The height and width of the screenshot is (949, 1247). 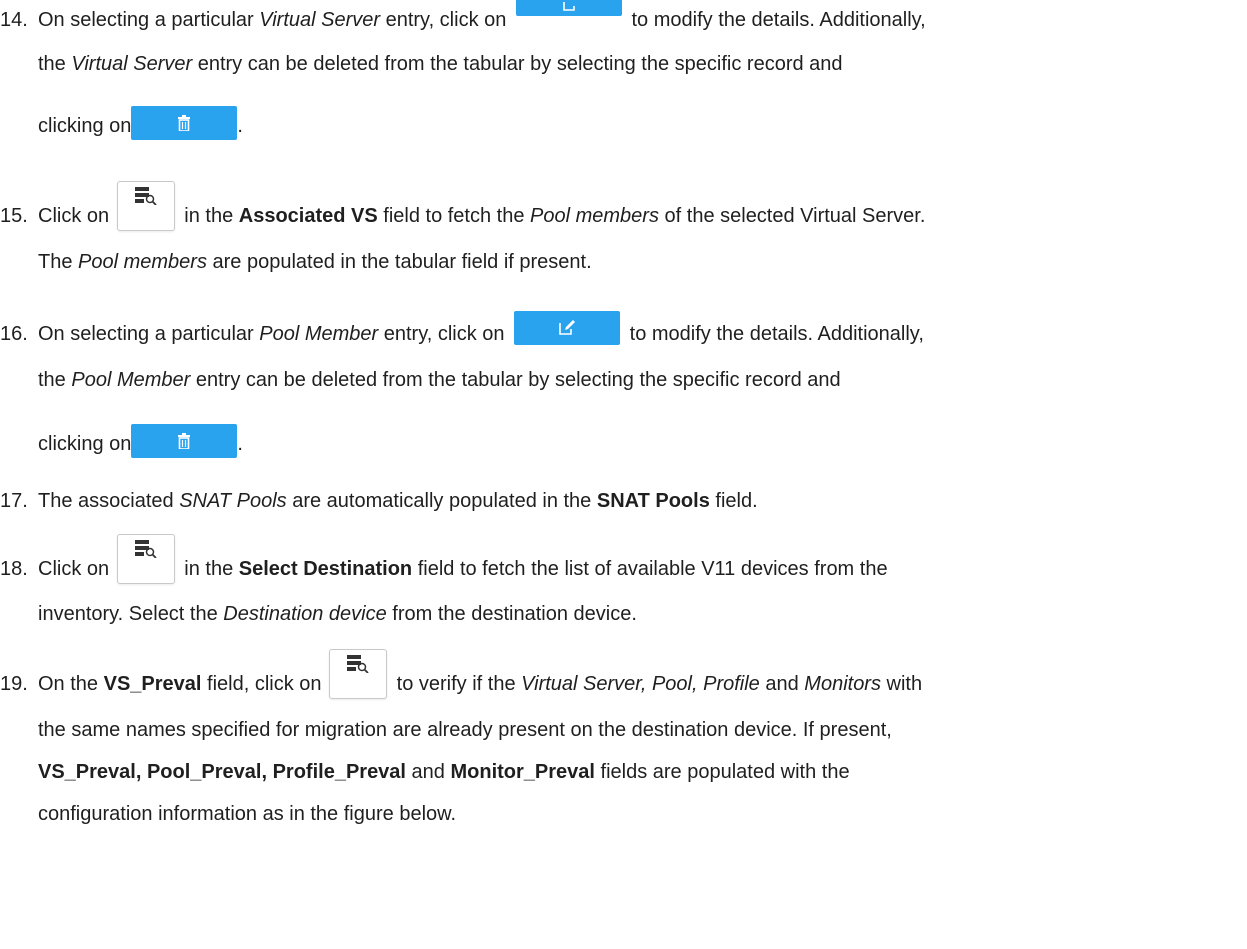 I want to click on step-text: are automatically populated in the, so click(x=441, y=501).